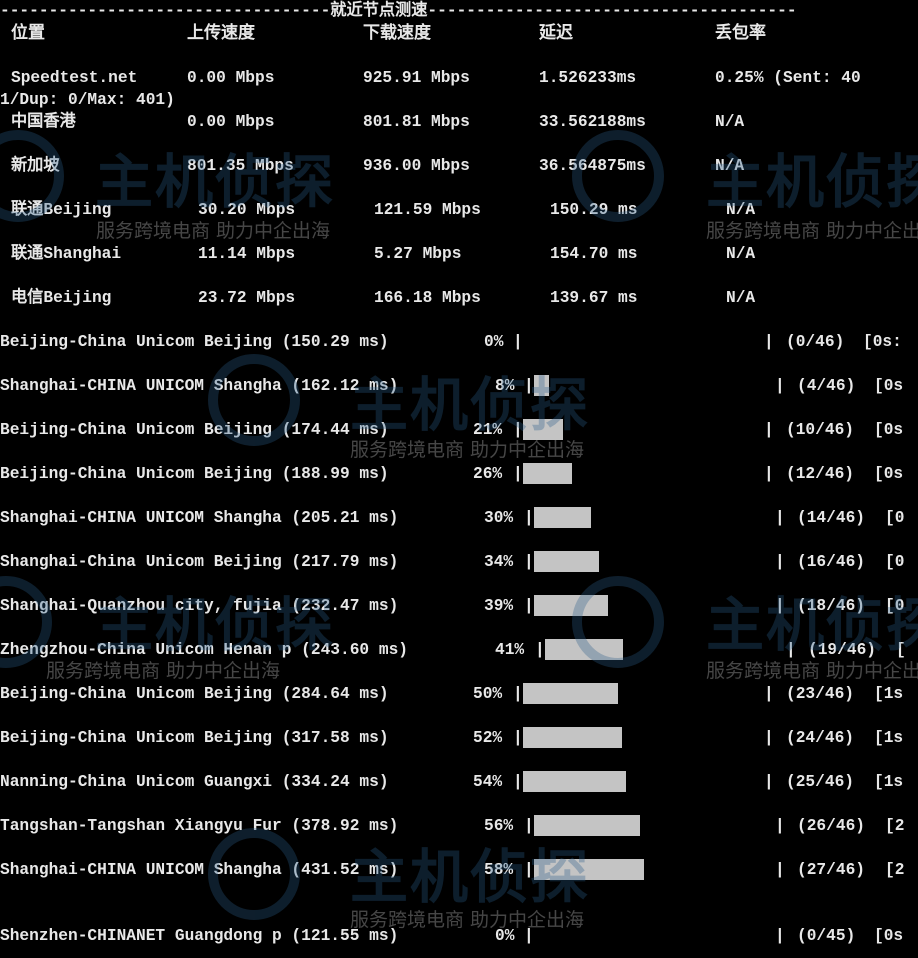 Image resolution: width=918 pixels, height=958 pixels. I want to click on speedtest-upload-cell: 801.35 Mbps, so click(240, 166).